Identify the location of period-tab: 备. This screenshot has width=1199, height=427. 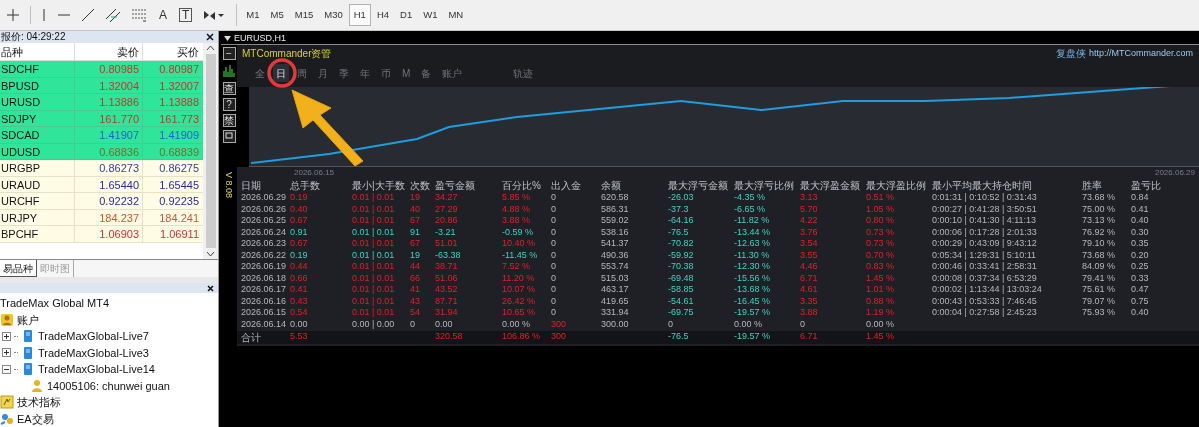
(426, 73).